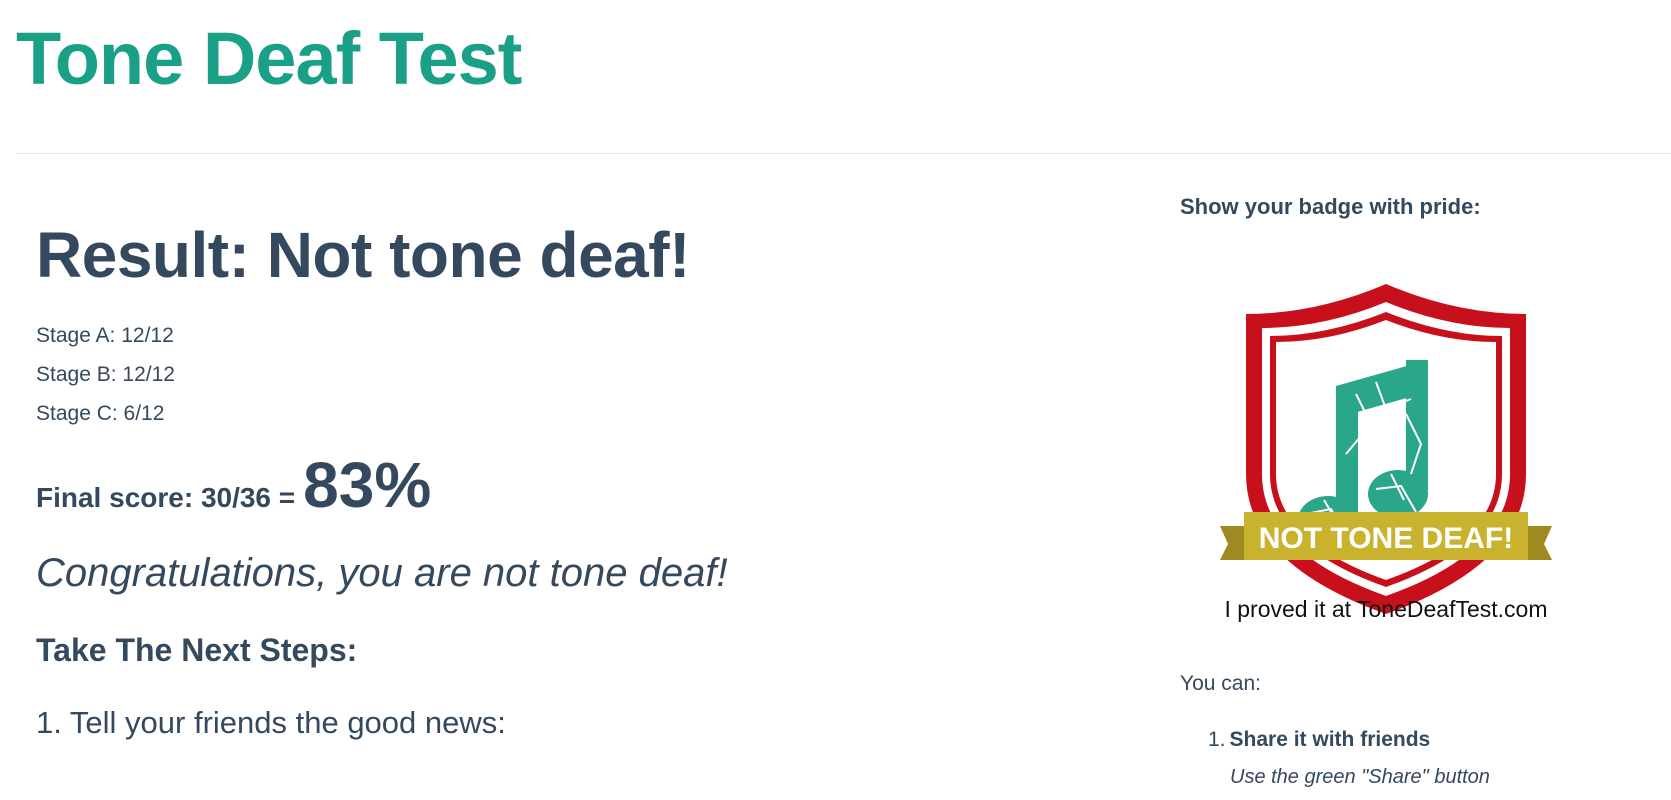 This screenshot has height=800, width=1671. I want to click on final-score: Final score: 30/36 = 83%, so click(536, 485).